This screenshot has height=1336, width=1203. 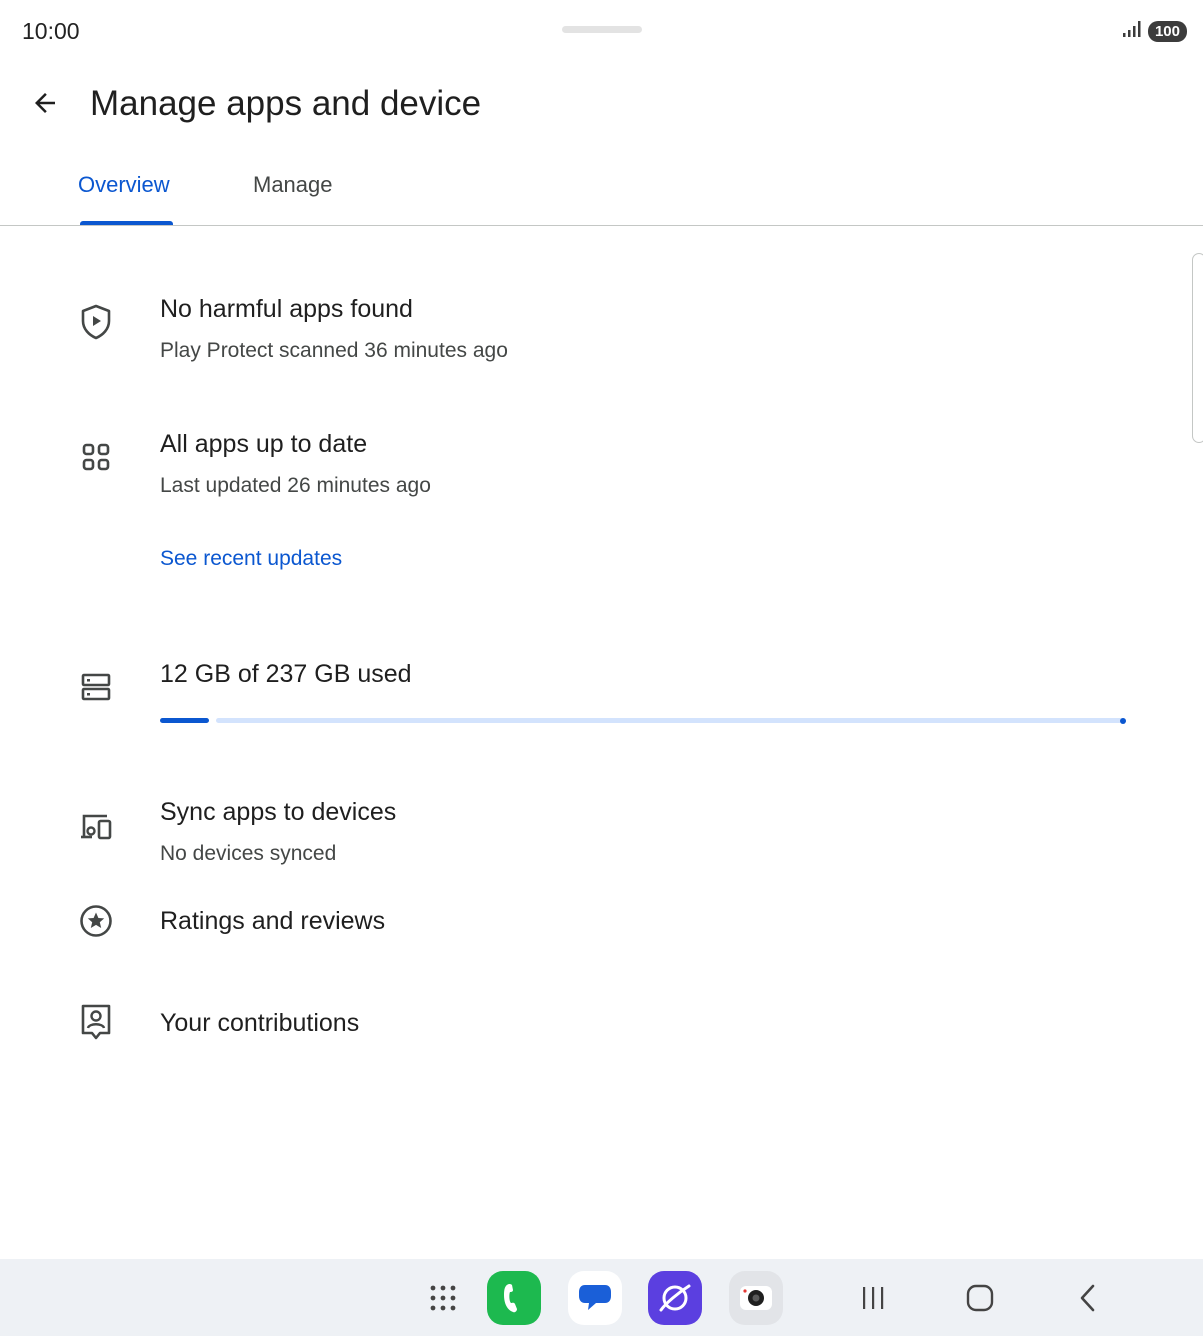 What do you see at coordinates (1088, 1298) in the screenshot?
I see `back-nav-icon` at bounding box center [1088, 1298].